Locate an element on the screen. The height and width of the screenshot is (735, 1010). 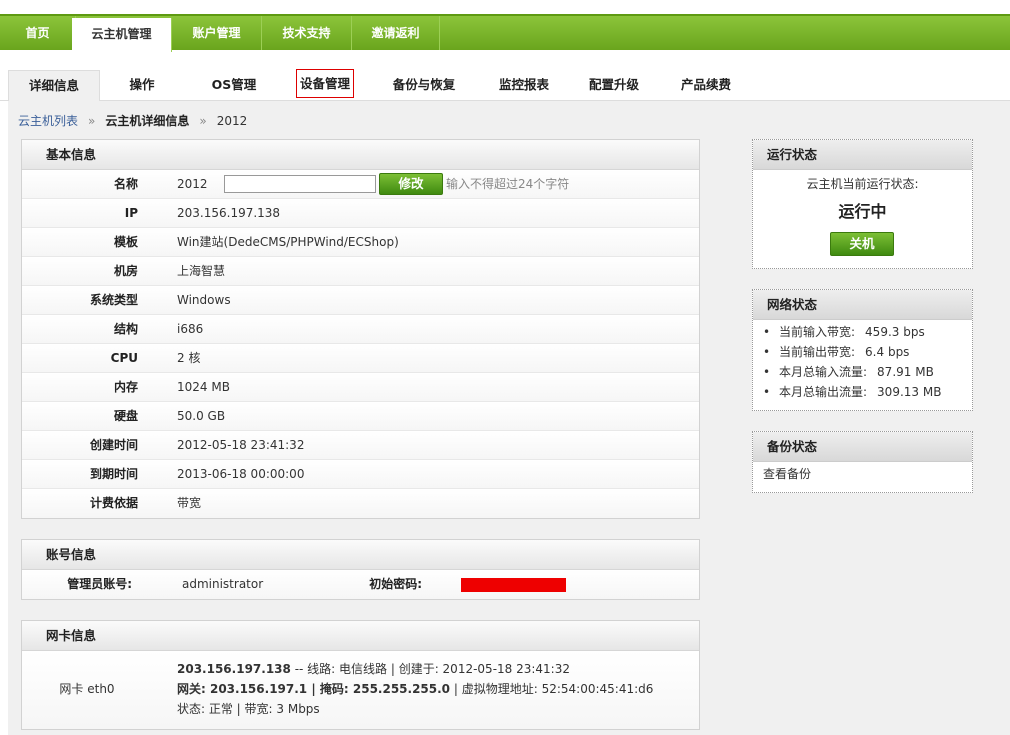
list-item: • 本月总输入流量: 87.91 MB is located at coordinates (848, 372).